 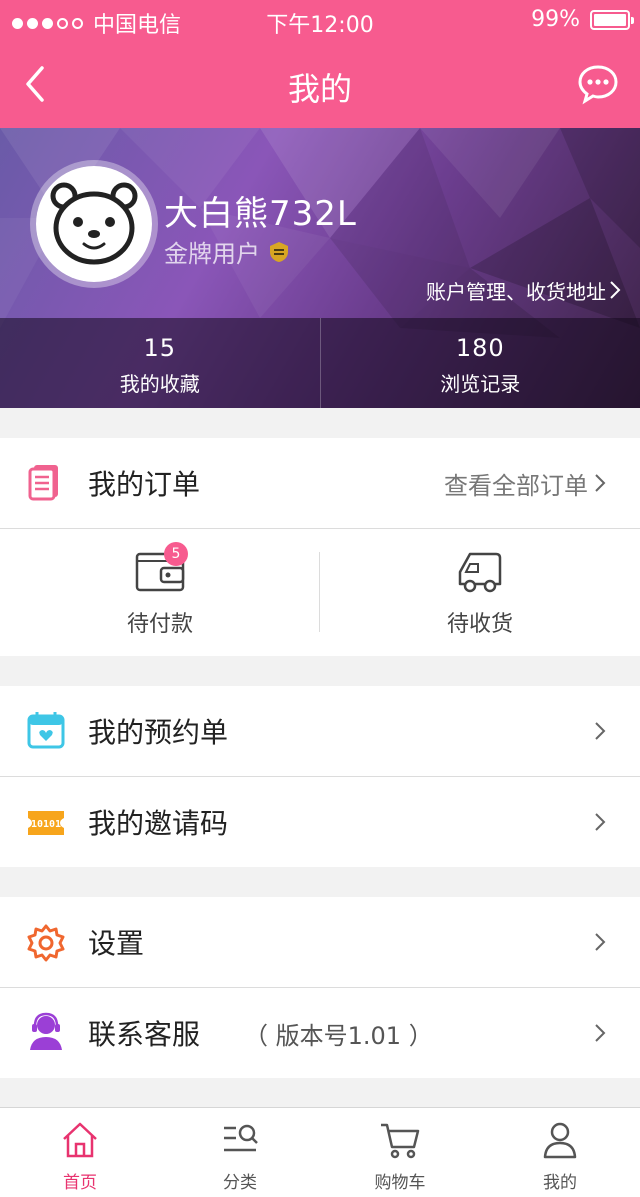 What do you see at coordinates (320, 731) in the screenshot?
I see `my-reservations-row: 我的预约单` at bounding box center [320, 731].